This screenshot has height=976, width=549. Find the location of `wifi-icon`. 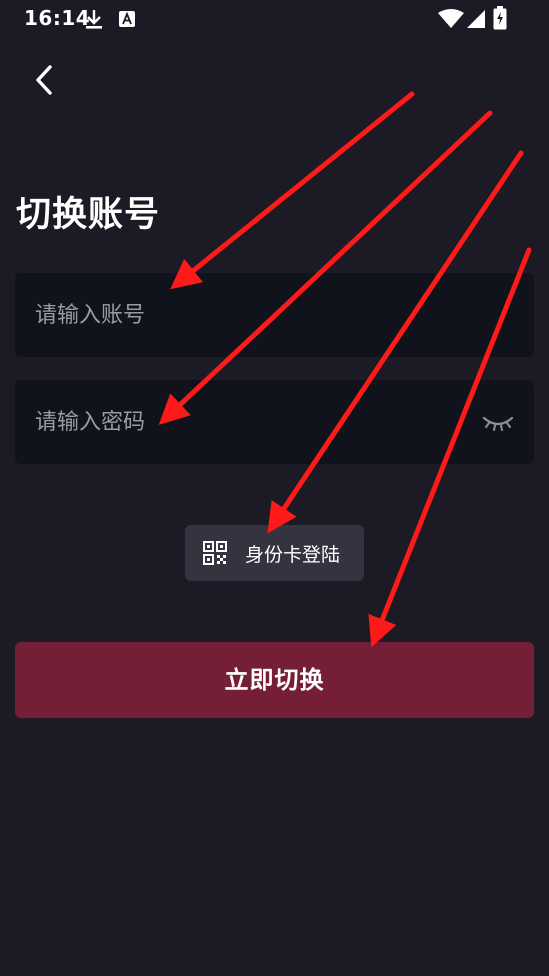

wifi-icon is located at coordinates (451, 18).